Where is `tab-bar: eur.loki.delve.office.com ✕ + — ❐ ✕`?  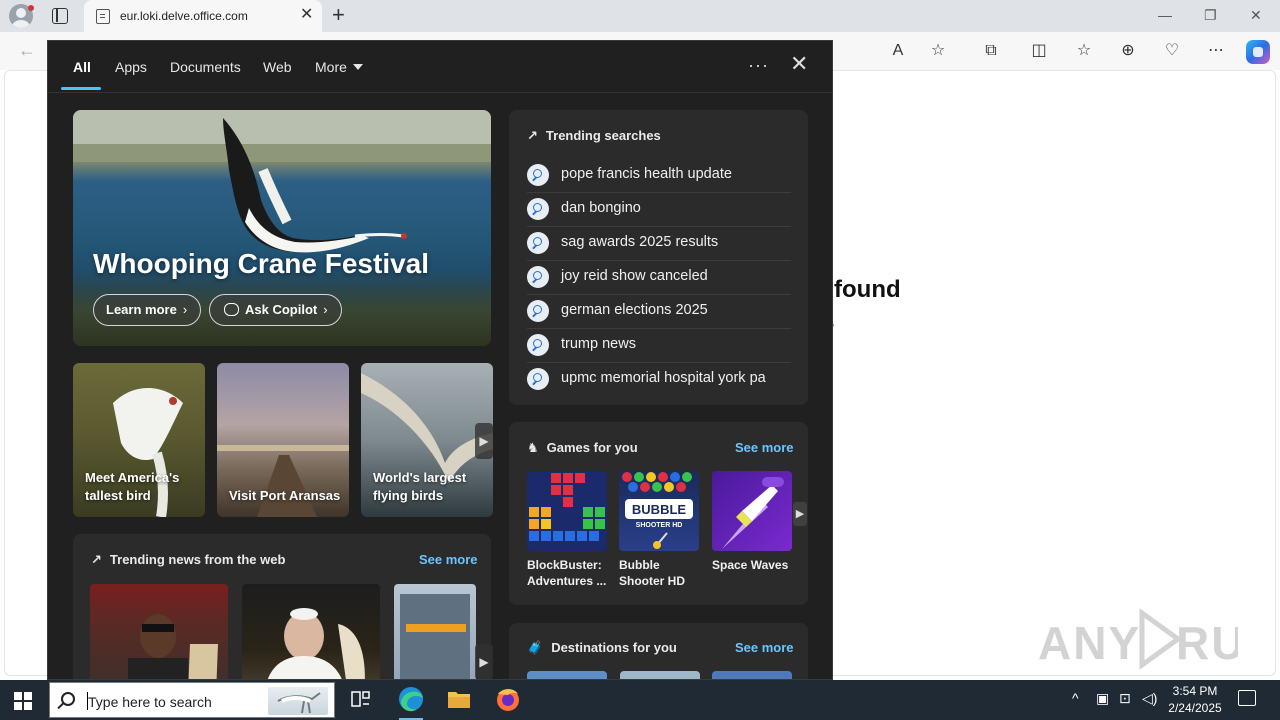 tab-bar: eur.loki.delve.office.com ✕ + — ❐ ✕ is located at coordinates (640, 16).